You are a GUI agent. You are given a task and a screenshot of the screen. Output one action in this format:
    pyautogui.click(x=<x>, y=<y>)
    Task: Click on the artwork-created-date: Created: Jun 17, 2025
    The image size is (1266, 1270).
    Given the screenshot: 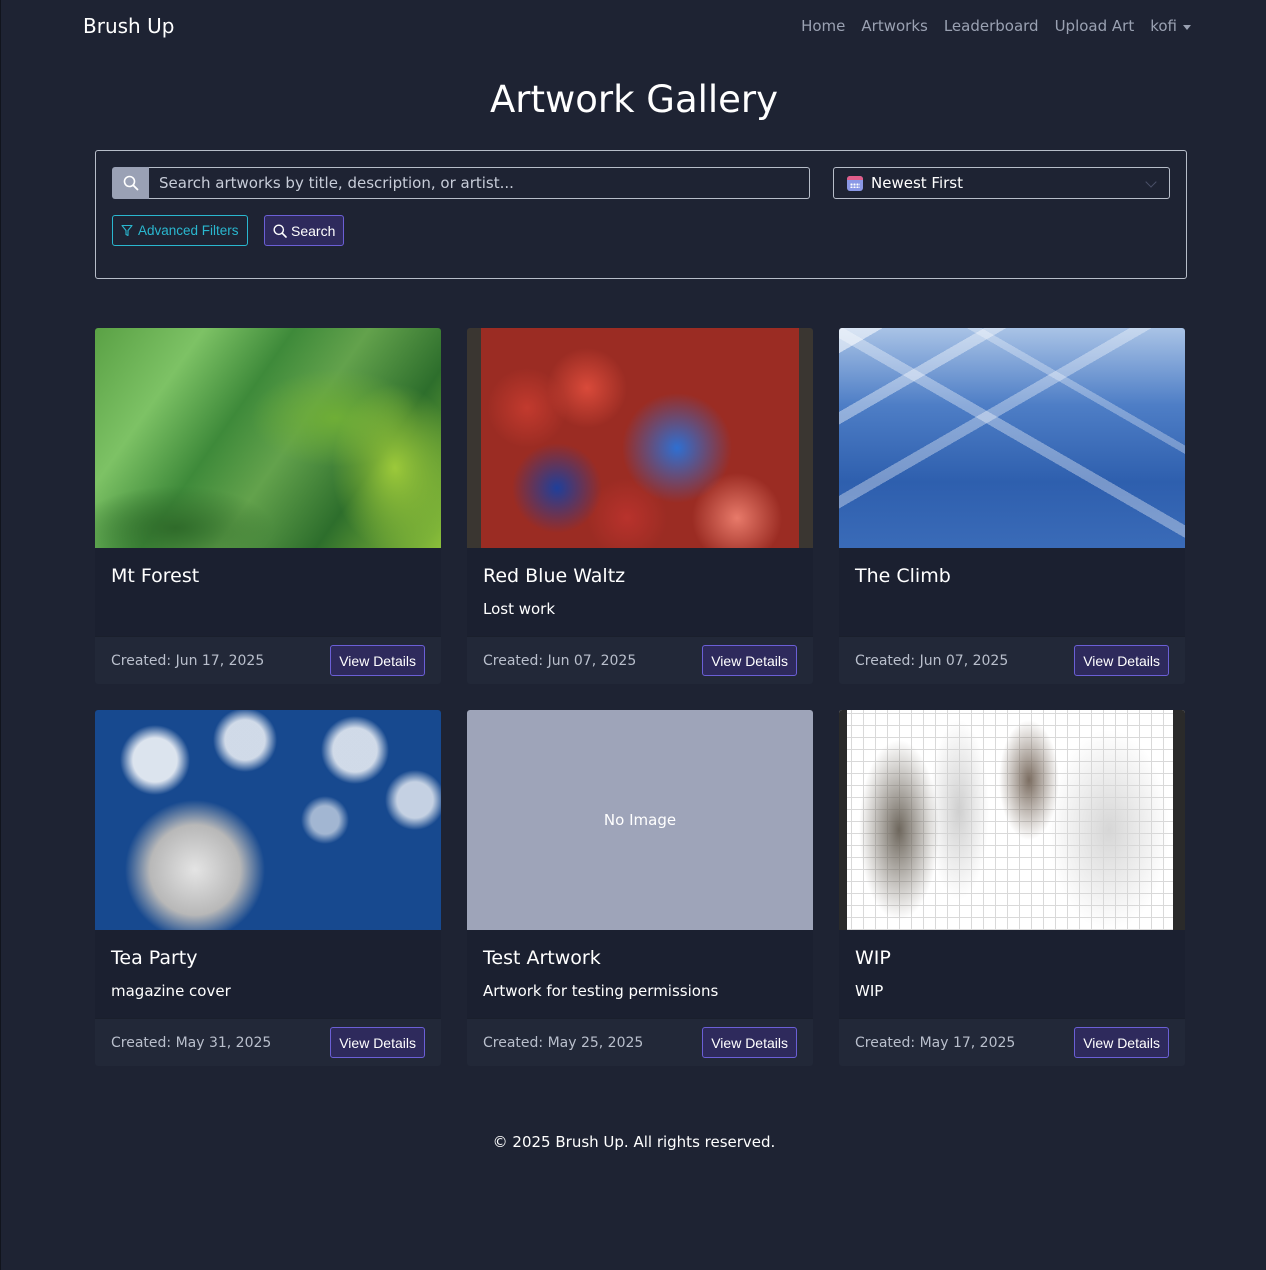 What is the action you would take?
    pyautogui.click(x=188, y=661)
    